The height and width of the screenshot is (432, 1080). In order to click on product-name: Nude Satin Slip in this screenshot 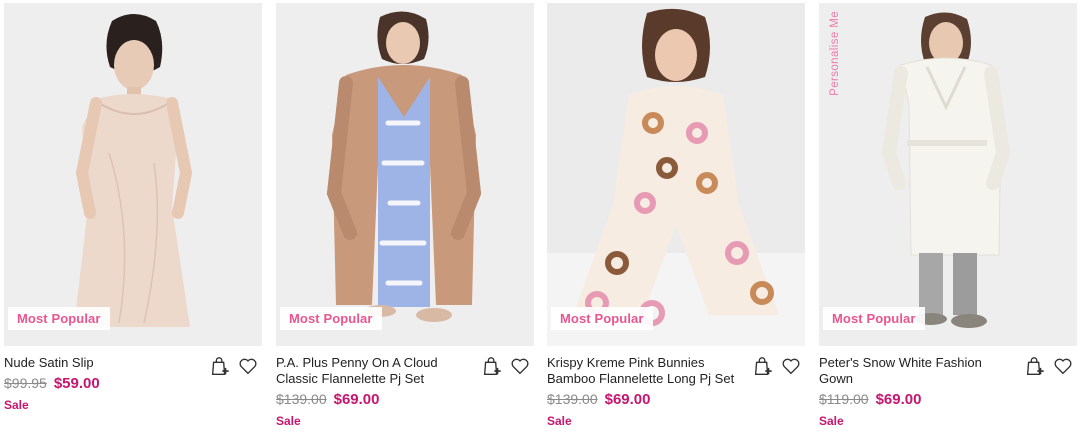, I will do `click(99, 363)`.